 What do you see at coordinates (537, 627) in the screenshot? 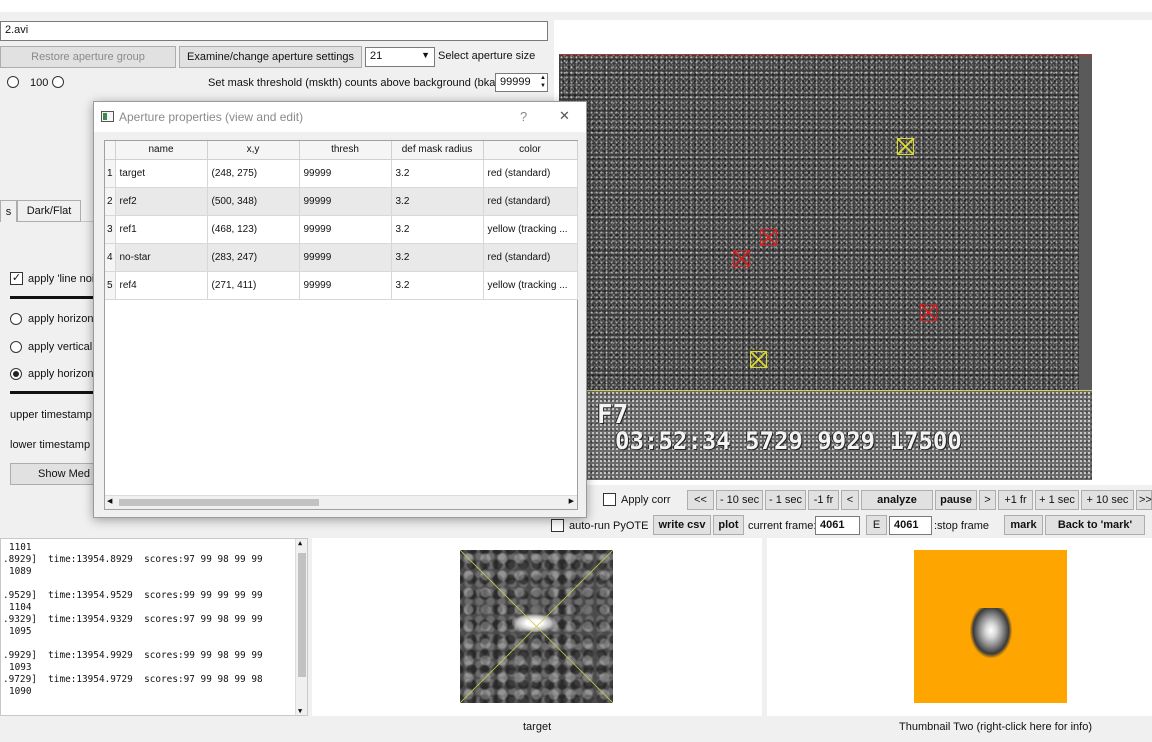
I see `thumbnail-one-panel` at bounding box center [537, 627].